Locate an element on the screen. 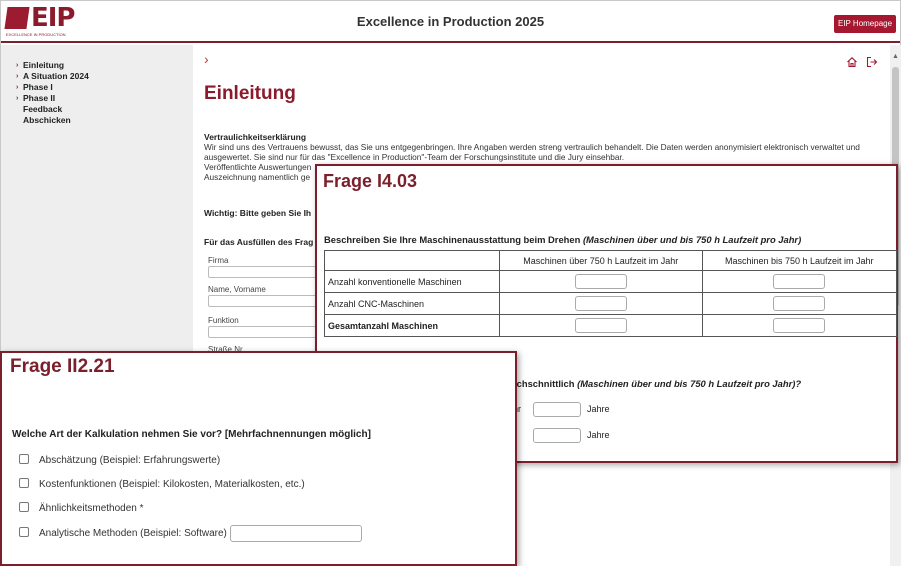  row-label: Anzahl konventionelle Maschinen is located at coordinates (412, 281).